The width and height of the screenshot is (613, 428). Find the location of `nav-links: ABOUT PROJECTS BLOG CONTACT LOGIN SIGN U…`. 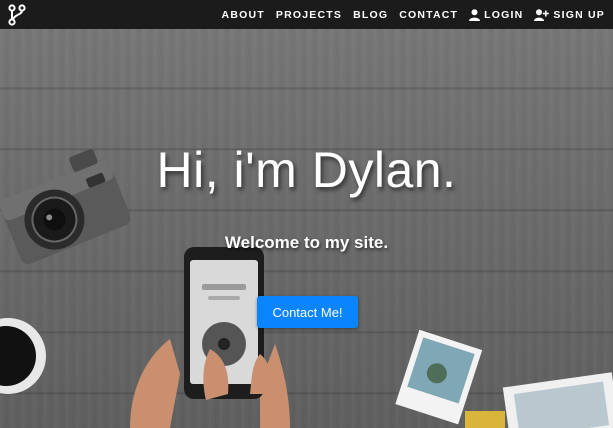

nav-links: ABOUT PROJECTS BLOG CONTACT LOGIN SIGN U… is located at coordinates (408, 15).